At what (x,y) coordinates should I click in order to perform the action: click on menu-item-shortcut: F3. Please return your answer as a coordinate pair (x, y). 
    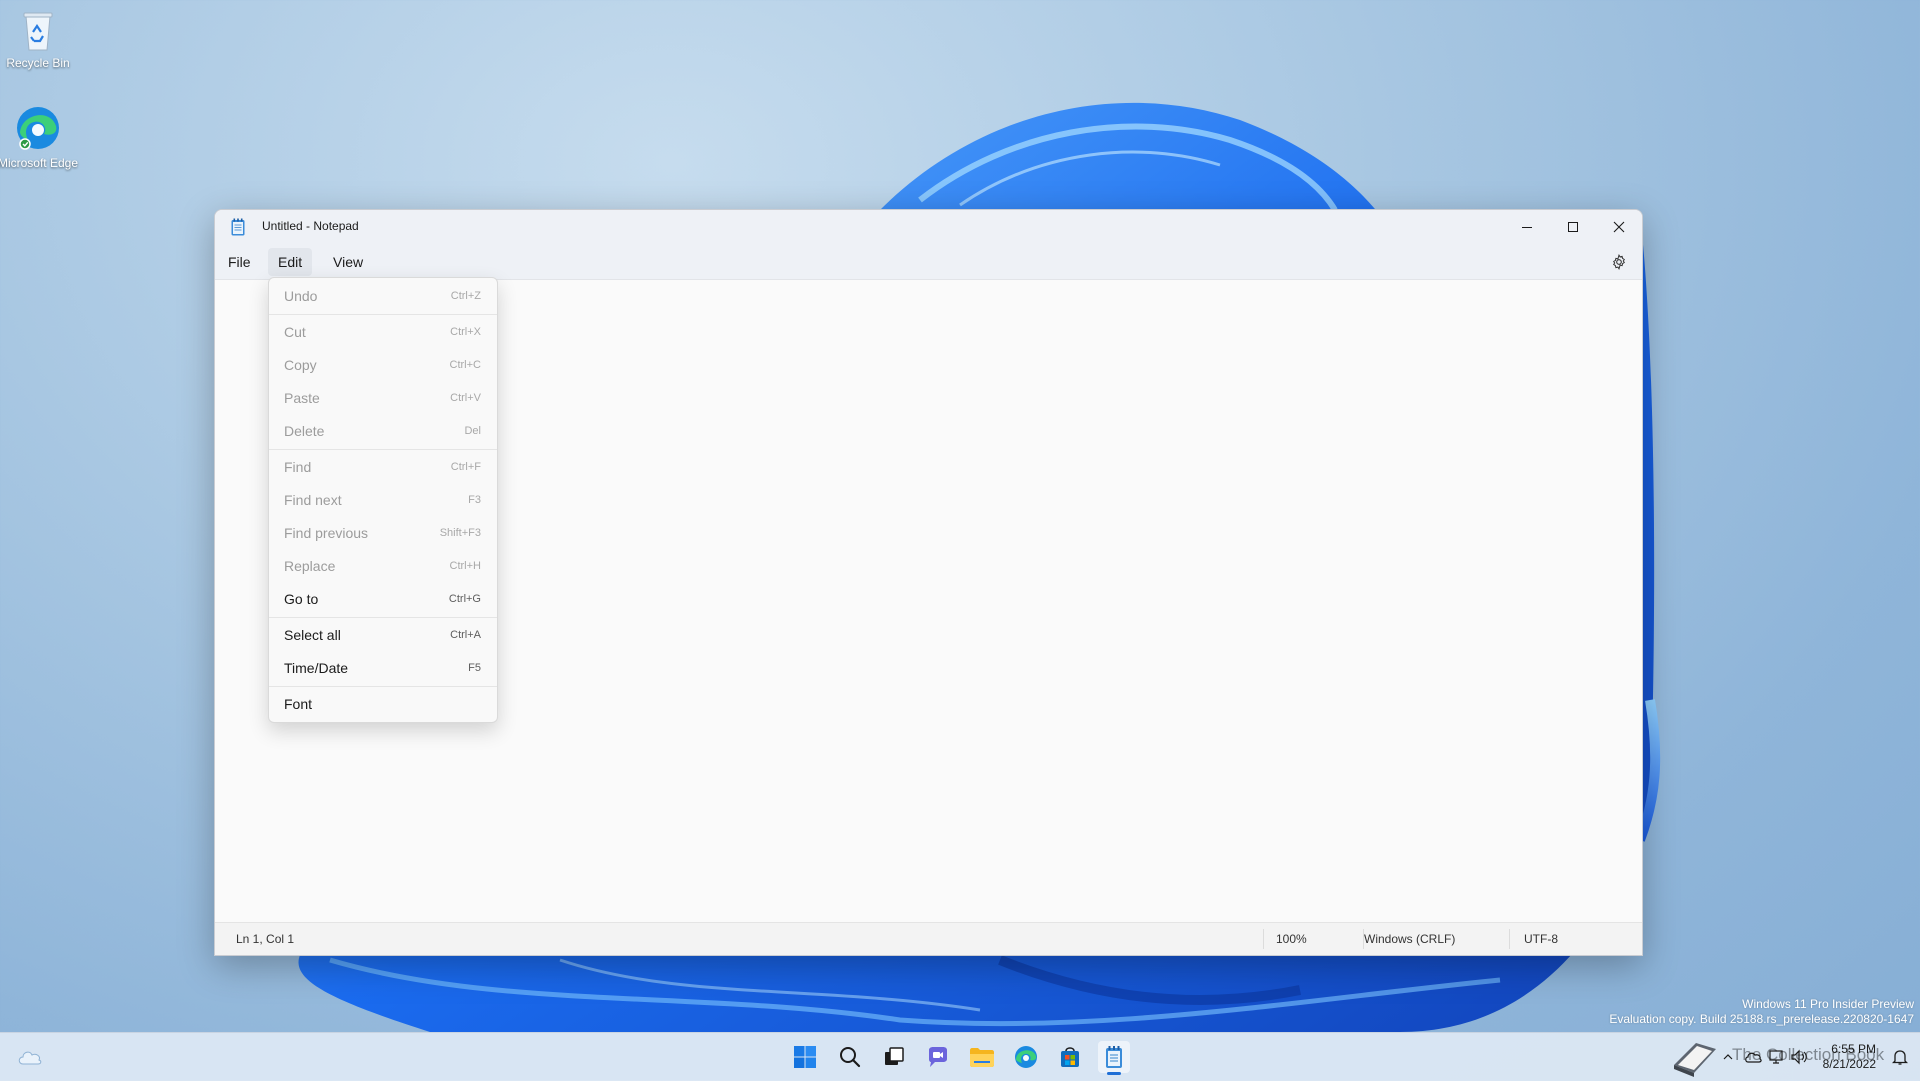
    Looking at the image, I should click on (474, 500).